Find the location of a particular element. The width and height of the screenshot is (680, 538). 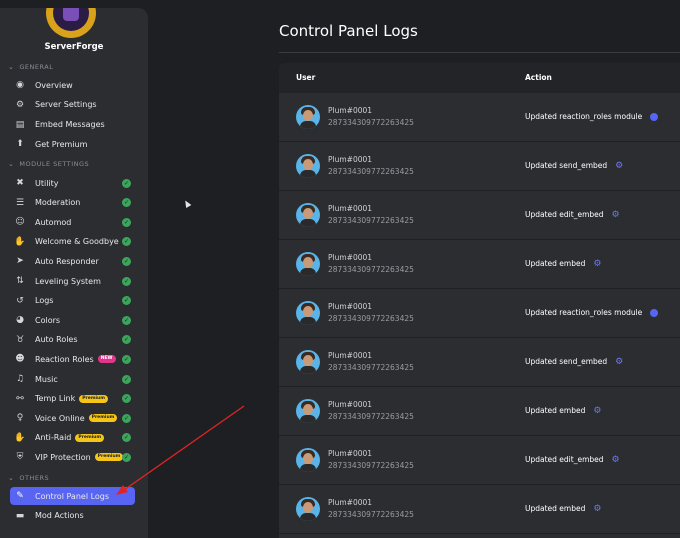

action-text: Updated send_embed is located at coordinates (566, 165).